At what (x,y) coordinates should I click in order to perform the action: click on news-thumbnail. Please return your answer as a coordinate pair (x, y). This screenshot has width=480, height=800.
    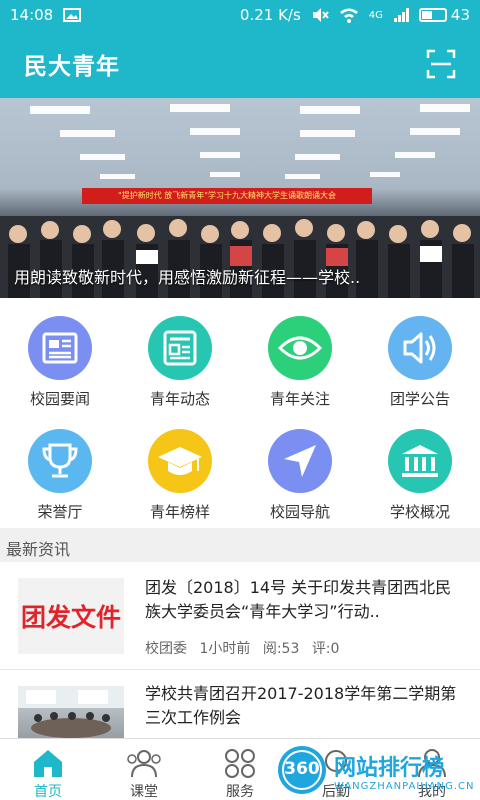
    Looking at the image, I should click on (71, 712).